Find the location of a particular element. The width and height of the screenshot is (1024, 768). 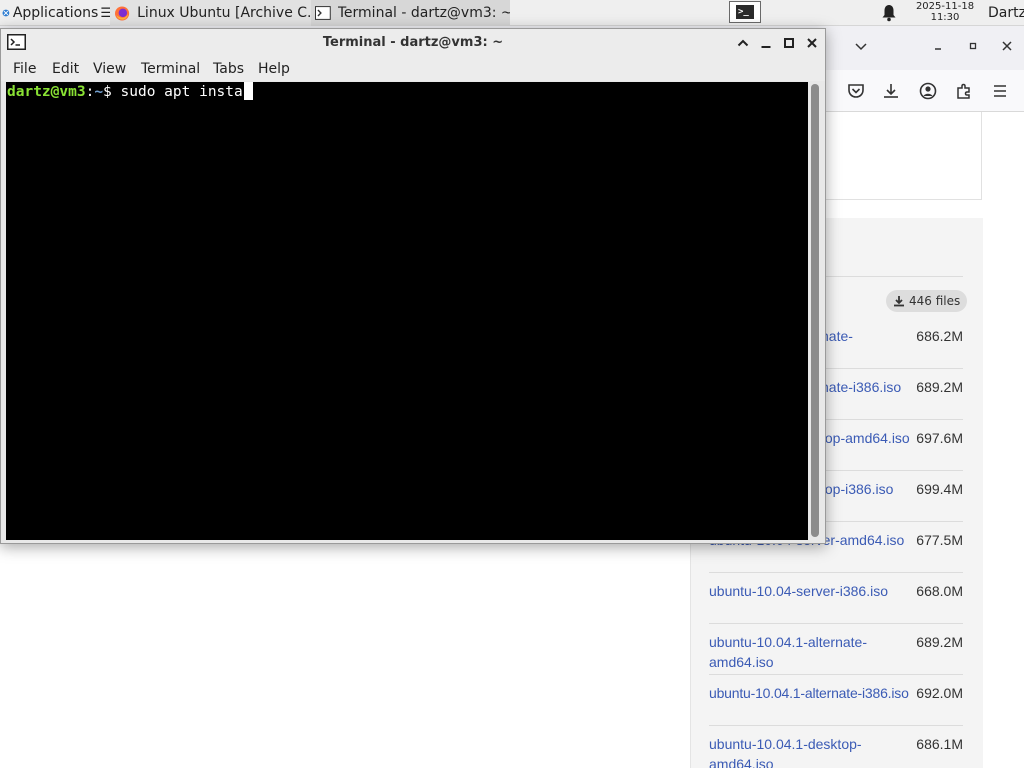

menu-view: View is located at coordinates (109, 69).